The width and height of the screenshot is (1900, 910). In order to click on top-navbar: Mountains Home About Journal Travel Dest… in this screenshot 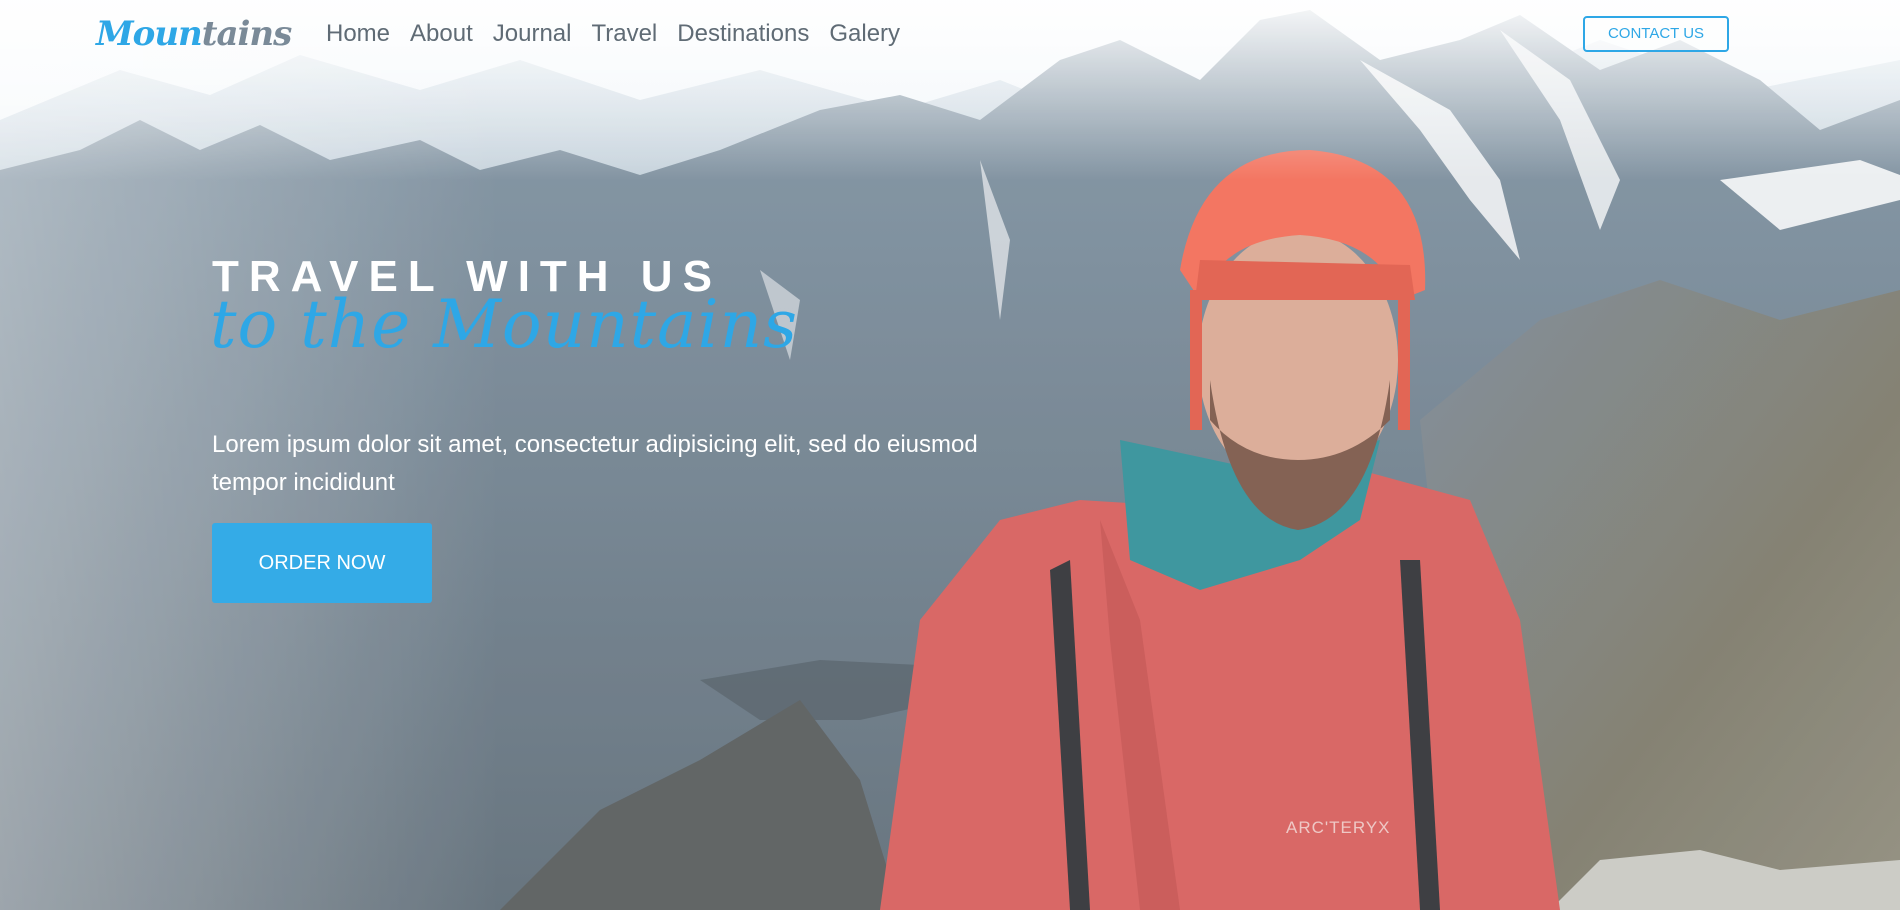, I will do `click(950, 37)`.